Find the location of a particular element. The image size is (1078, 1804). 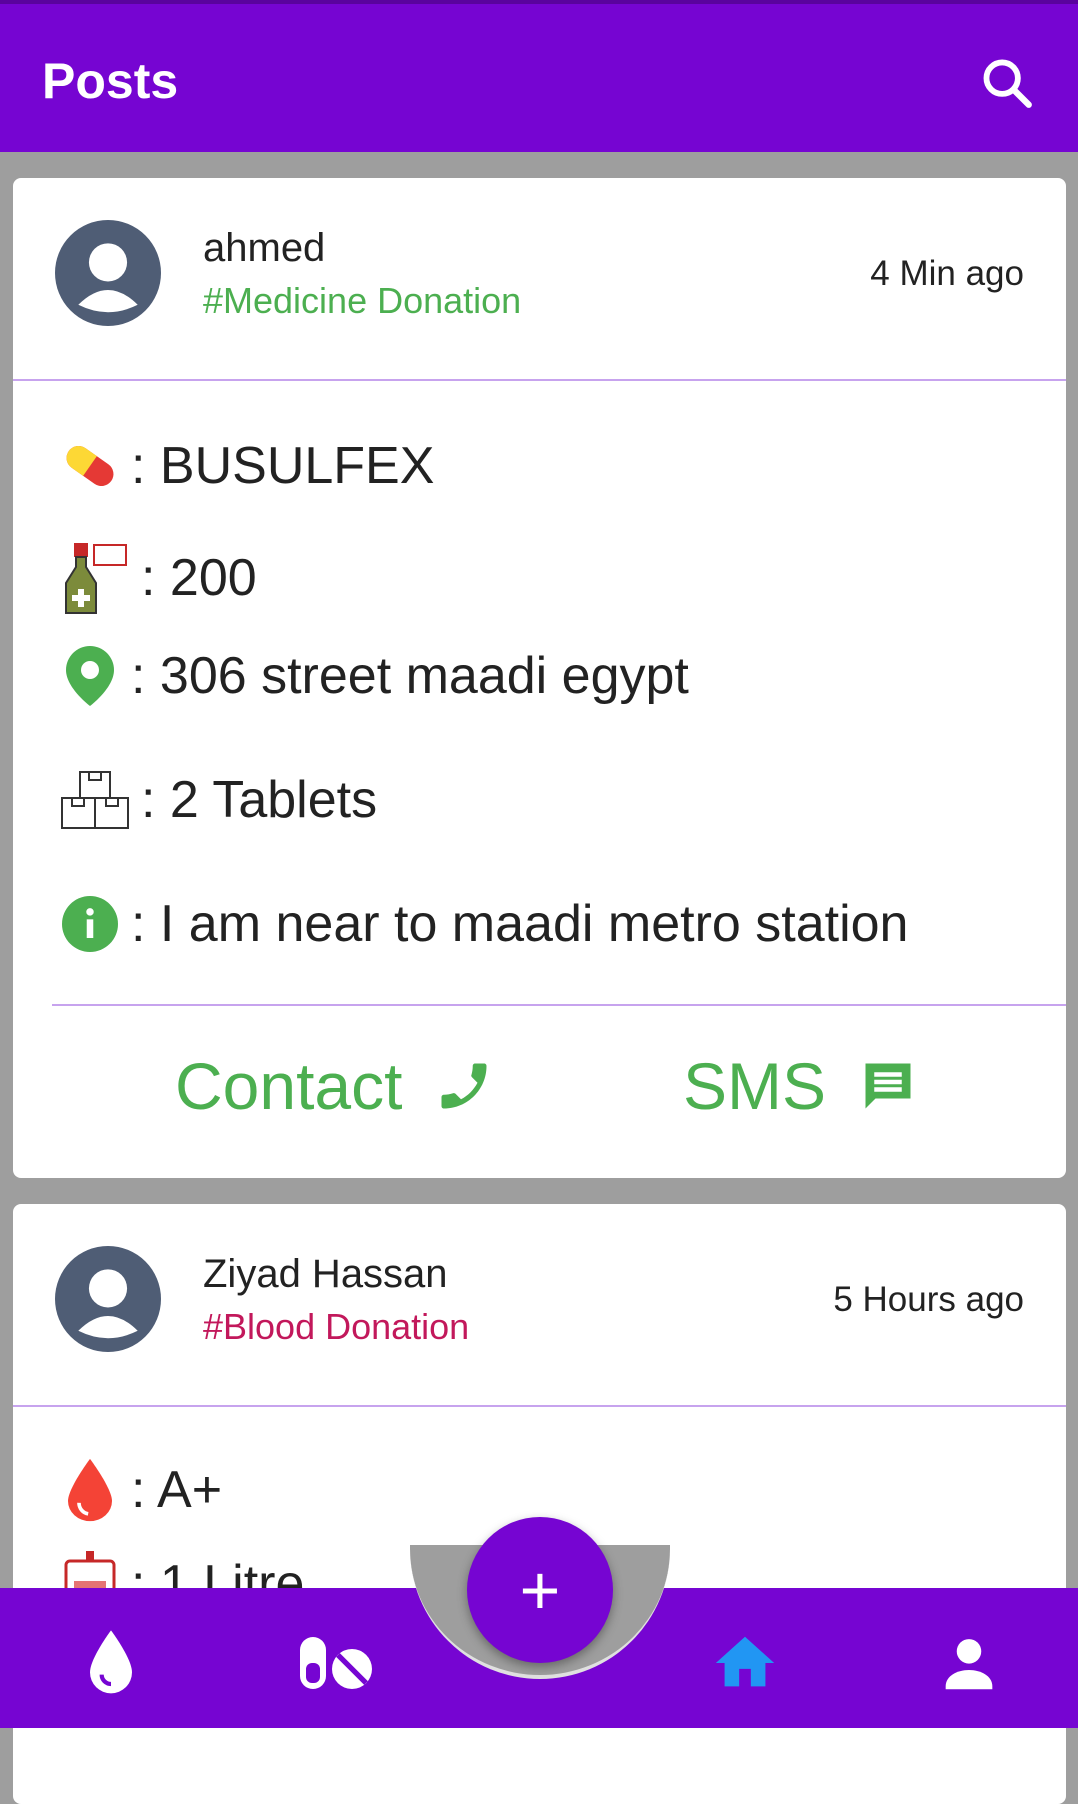

blood-type-row: : A+ is located at coordinates (138, 1490).